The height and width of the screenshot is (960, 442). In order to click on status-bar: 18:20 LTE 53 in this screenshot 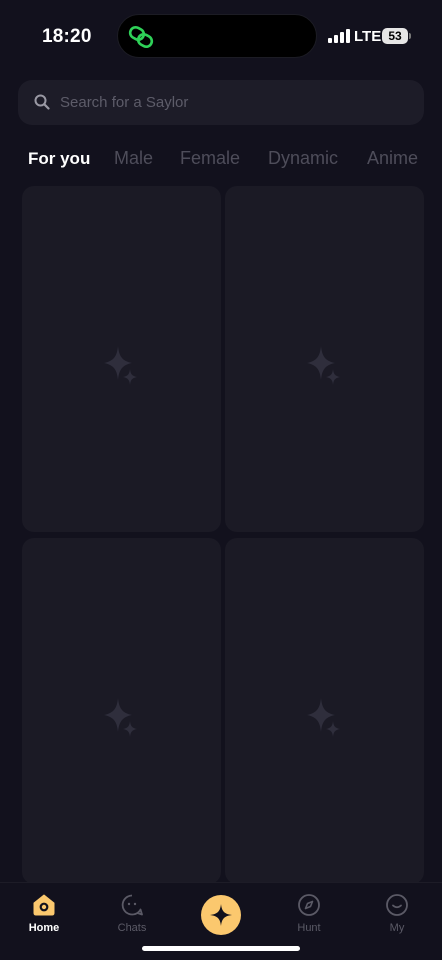, I will do `click(221, 36)`.